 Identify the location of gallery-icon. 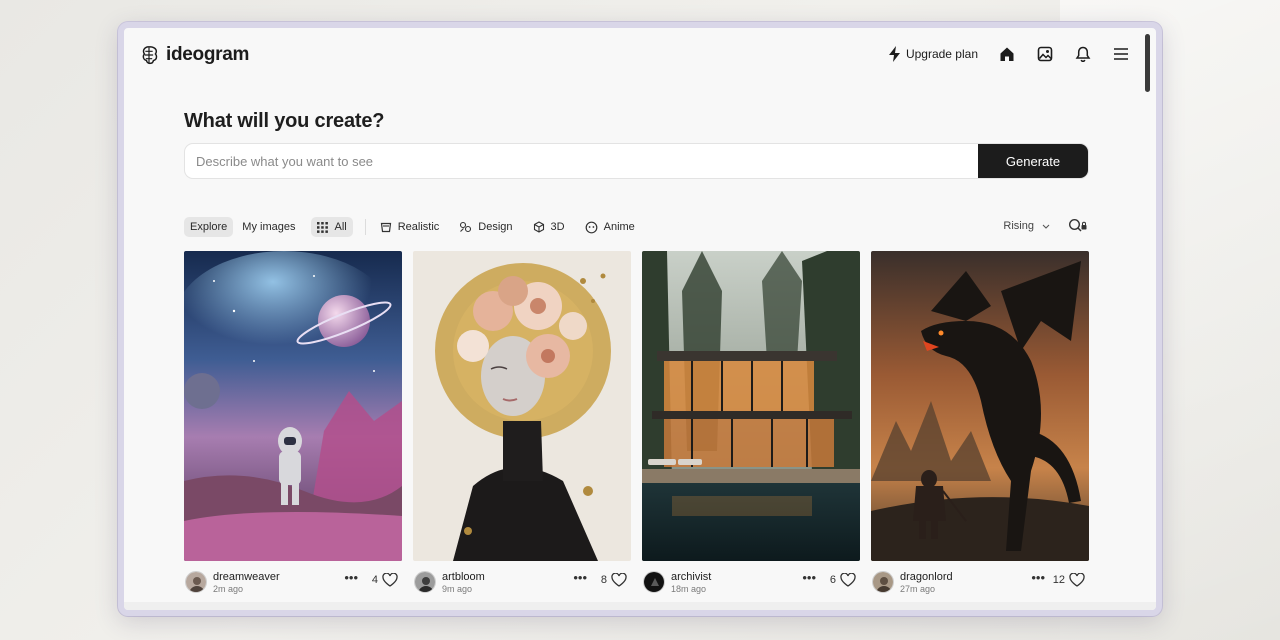
(1045, 54).